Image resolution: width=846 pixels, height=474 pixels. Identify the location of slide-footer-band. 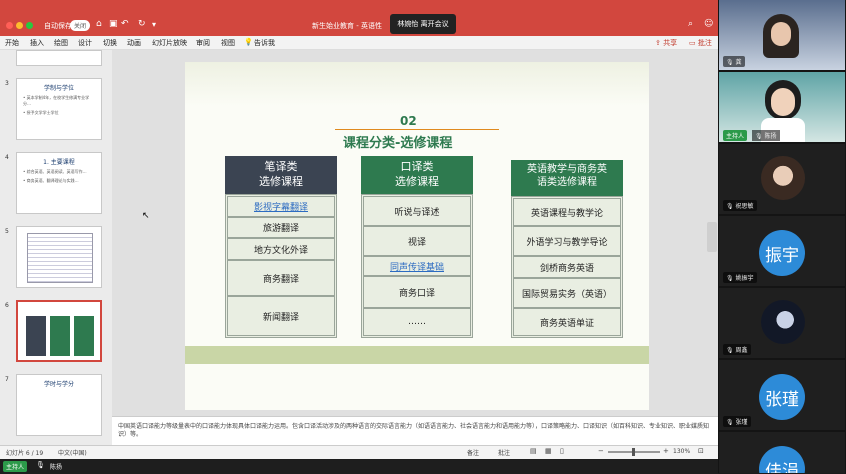
(417, 355).